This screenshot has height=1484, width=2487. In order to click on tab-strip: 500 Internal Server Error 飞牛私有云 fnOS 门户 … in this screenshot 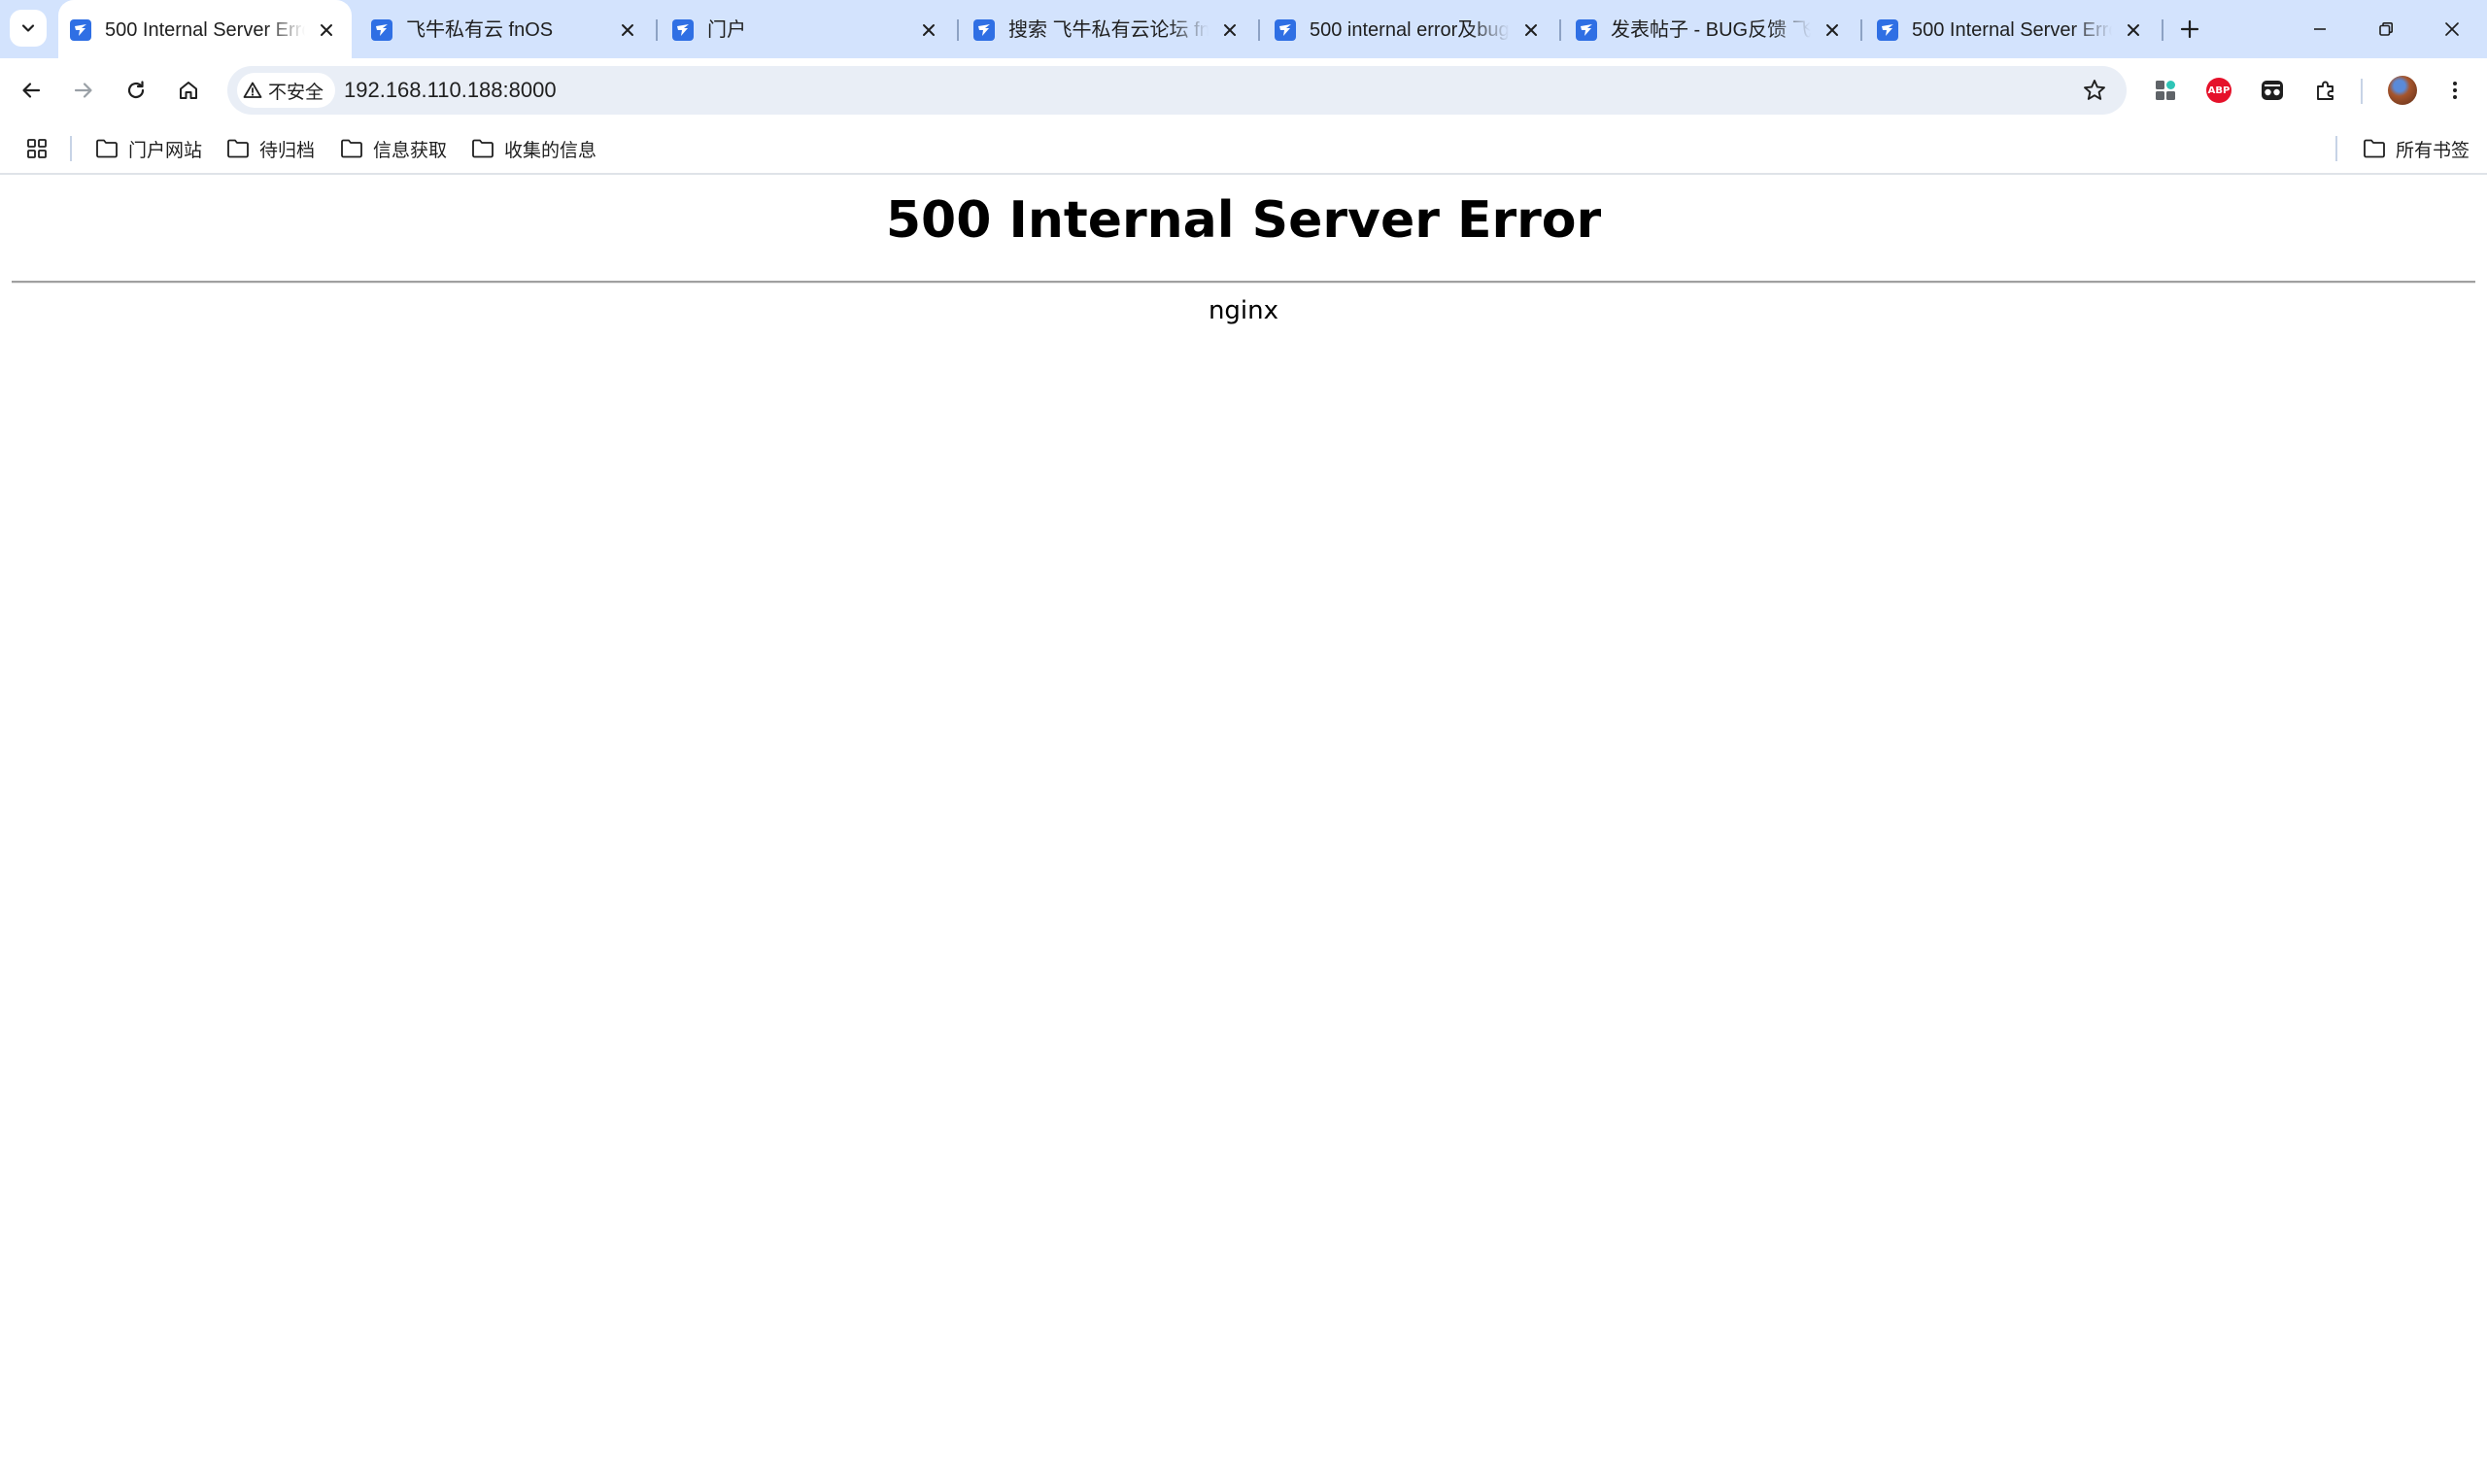, I will do `click(1243, 29)`.